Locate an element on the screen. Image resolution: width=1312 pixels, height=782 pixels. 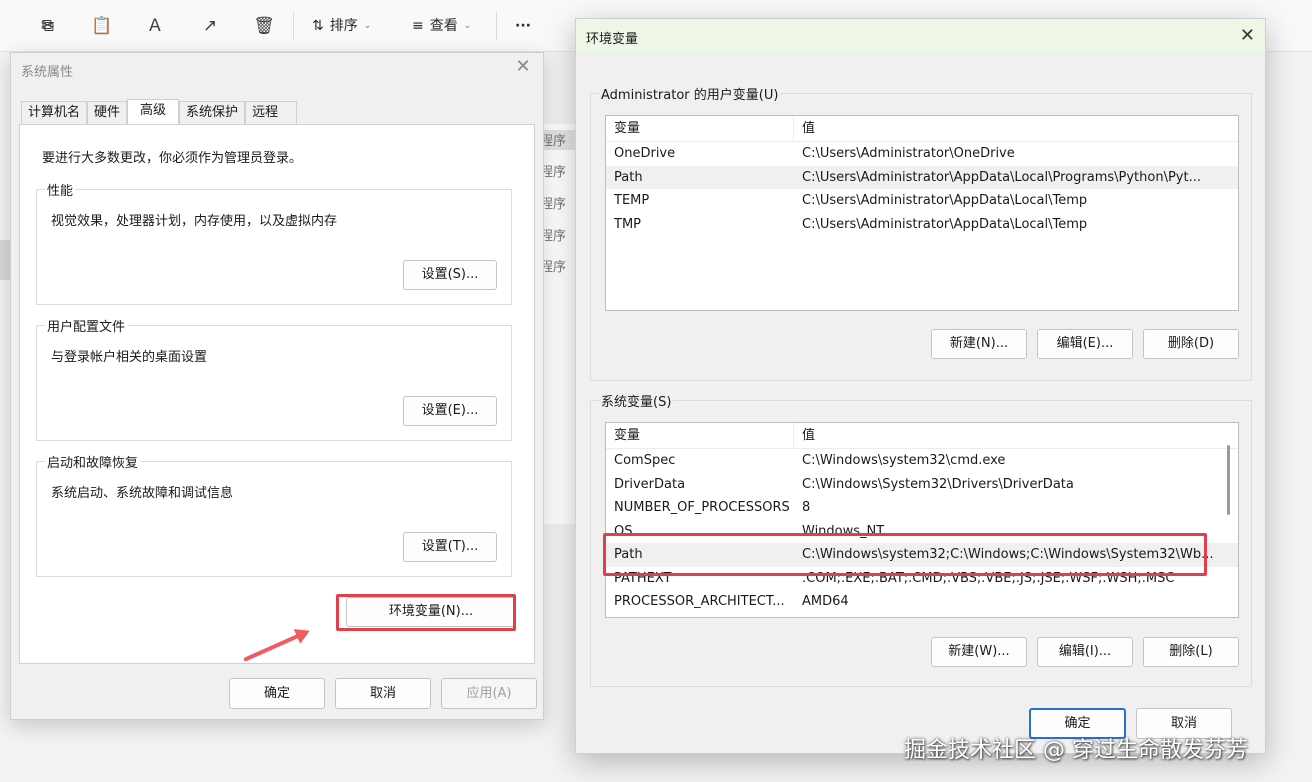
admin-note: 要进行大多数更改，你必须作为管理员登录。 is located at coordinates (172, 158).